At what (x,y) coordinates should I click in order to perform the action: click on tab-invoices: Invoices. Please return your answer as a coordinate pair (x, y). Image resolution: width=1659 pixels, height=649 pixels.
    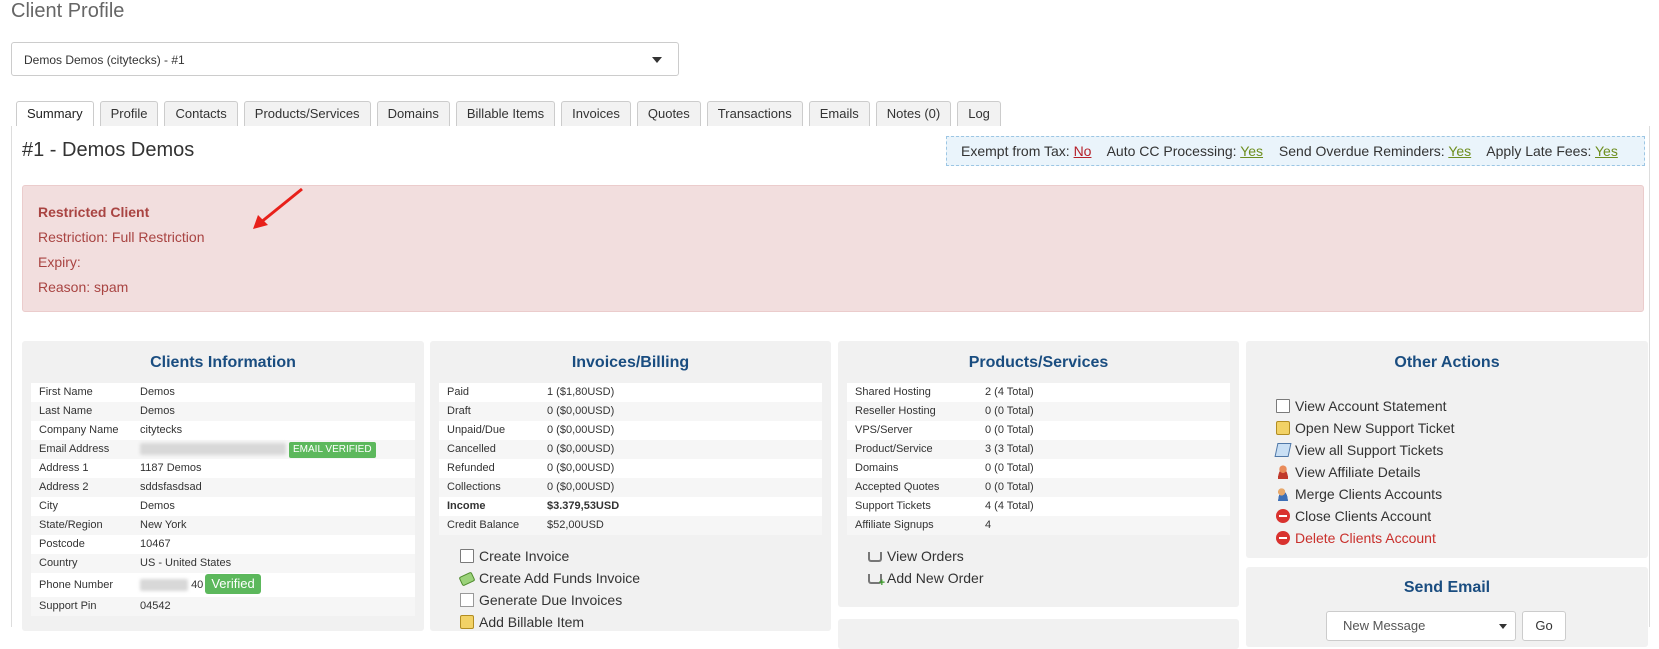
    Looking at the image, I should click on (596, 113).